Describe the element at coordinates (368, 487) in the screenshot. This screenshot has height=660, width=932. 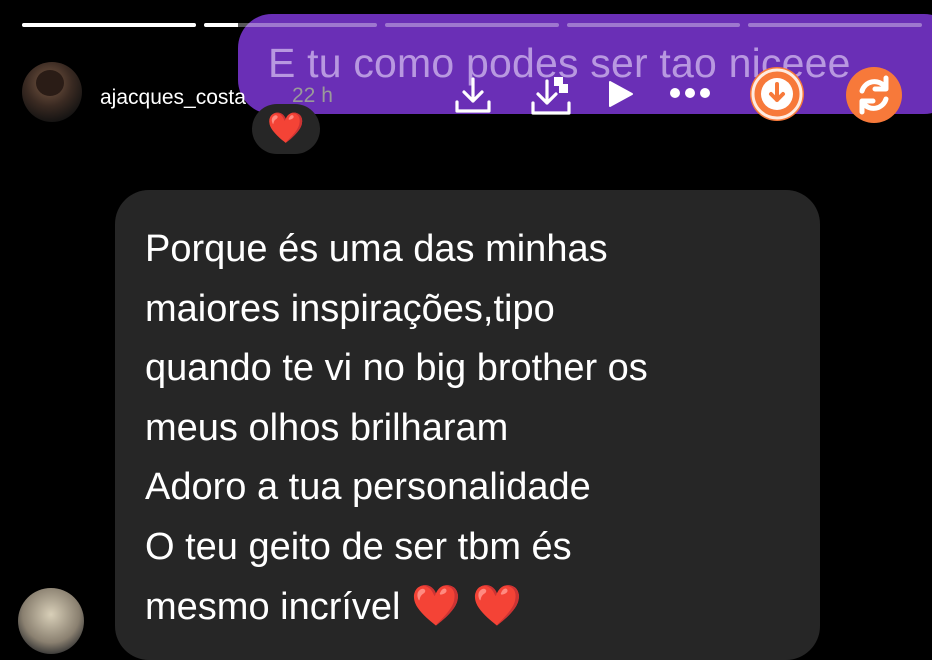
I see `message-line: Adoro a tua personalidade` at that location.